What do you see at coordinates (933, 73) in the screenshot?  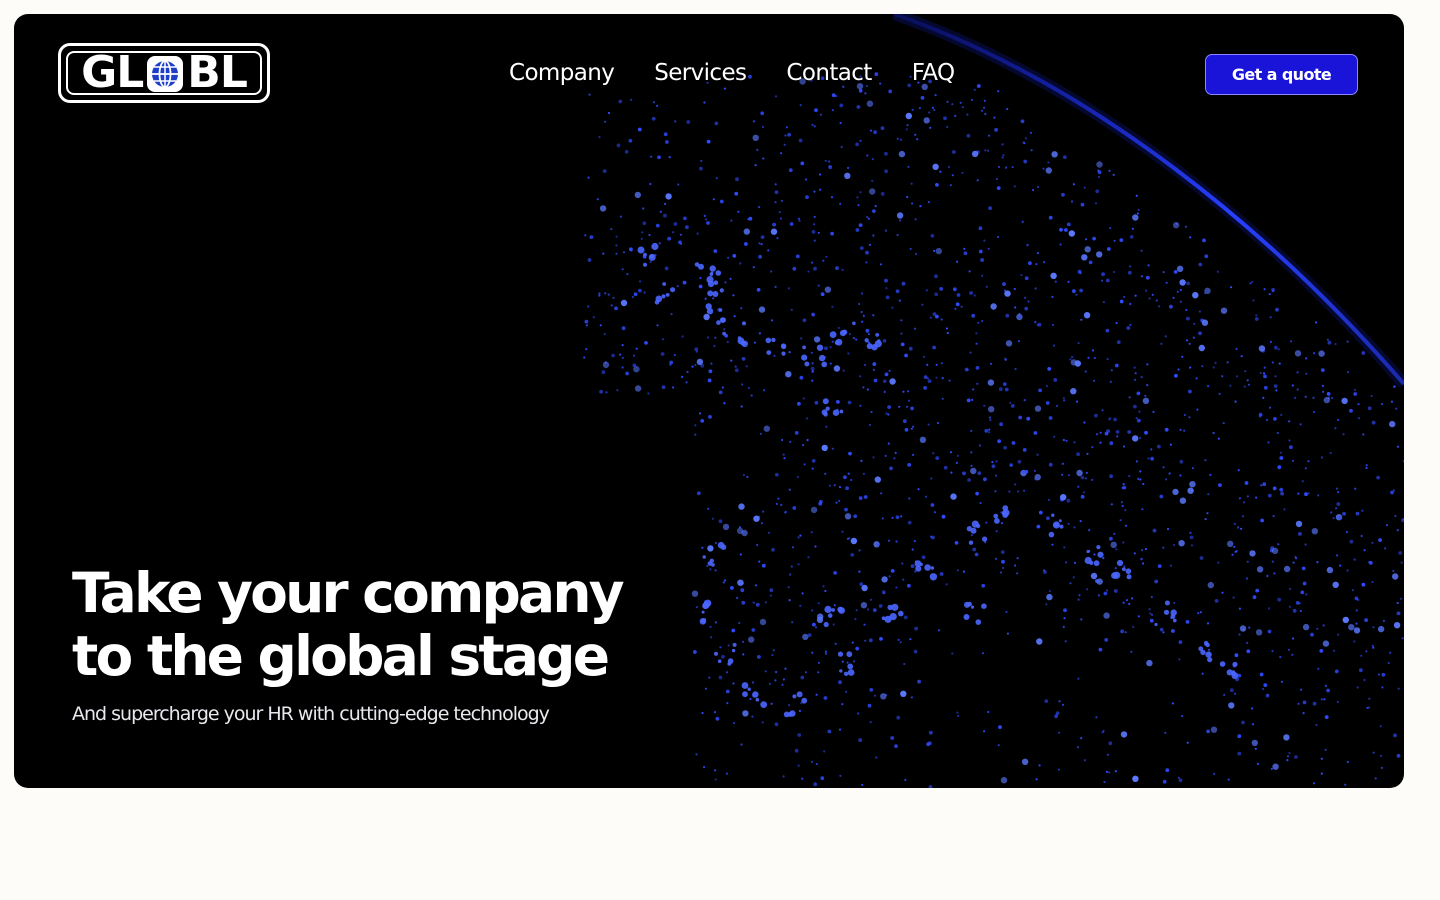 I see `nav-faq: FAQ` at bounding box center [933, 73].